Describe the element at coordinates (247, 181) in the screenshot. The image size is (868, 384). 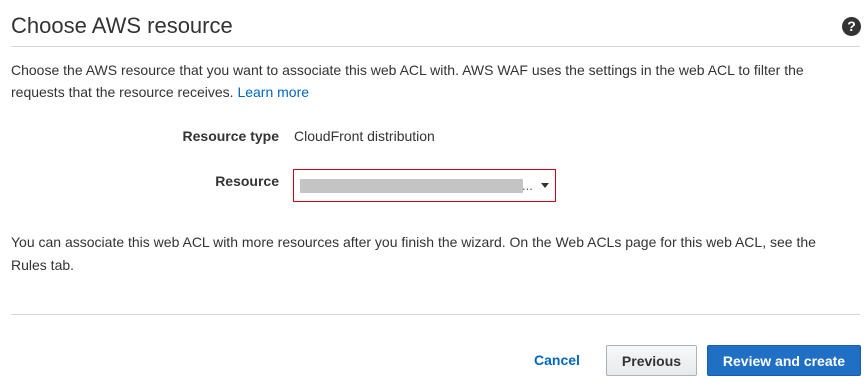
I see `resource-label: Resource` at that location.